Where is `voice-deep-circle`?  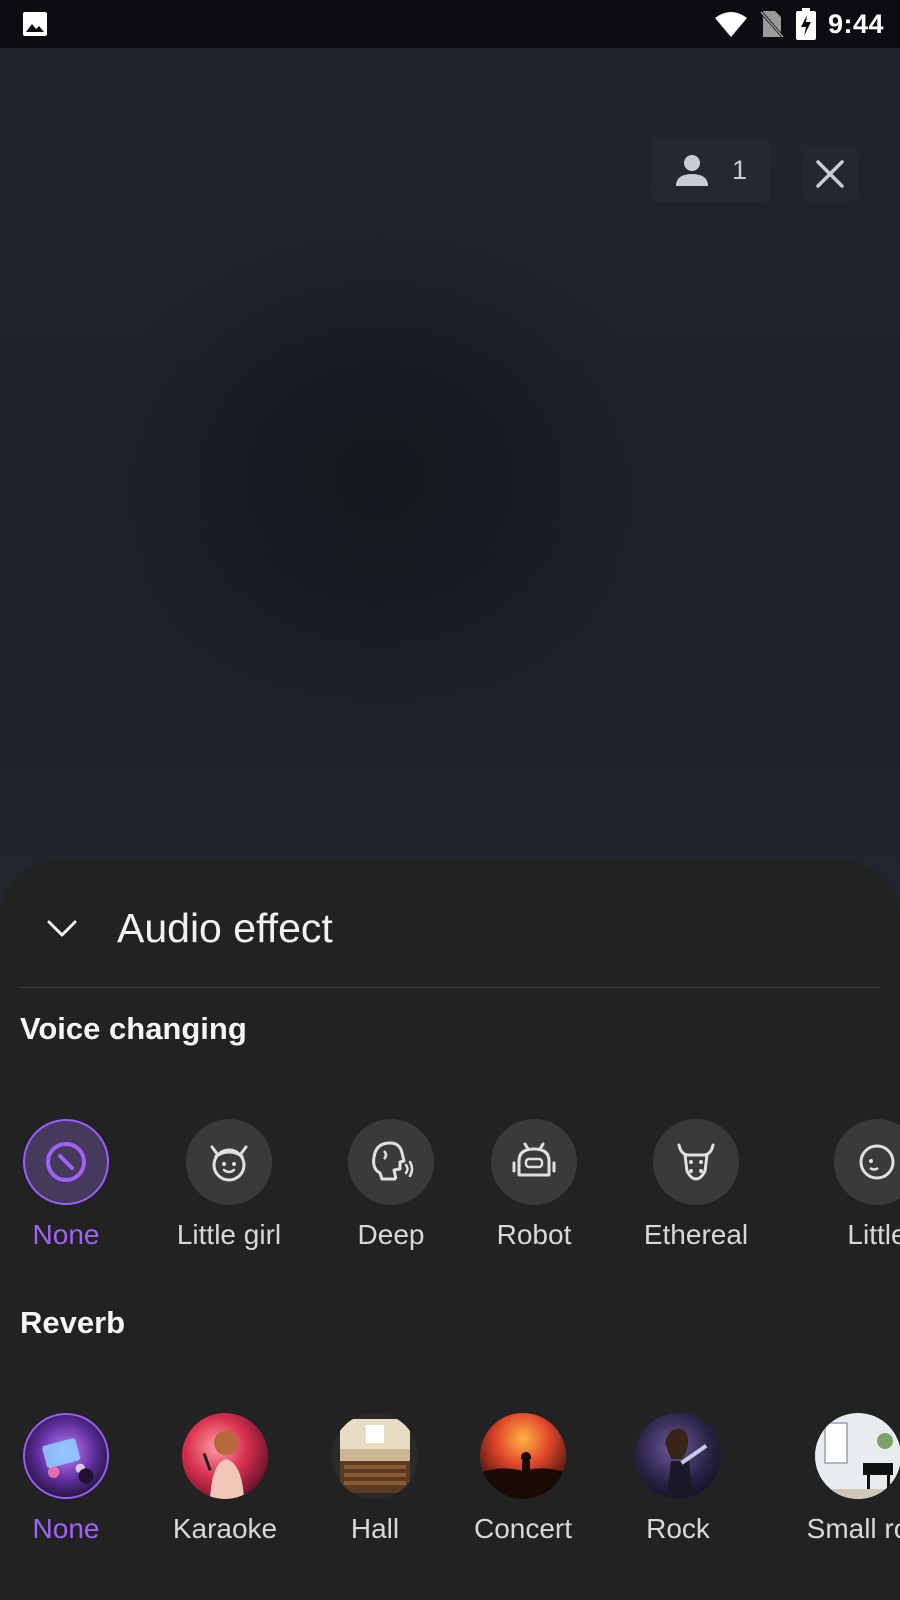
voice-deep-circle is located at coordinates (391, 1162).